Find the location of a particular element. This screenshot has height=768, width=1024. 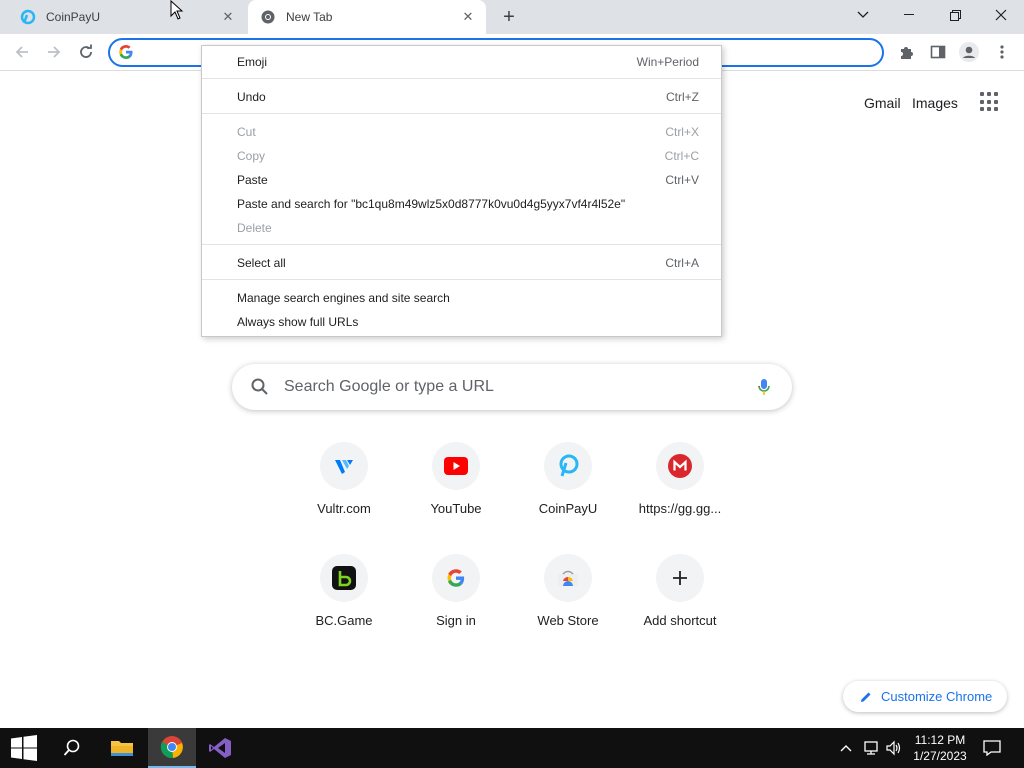

chrome-menu-kebab-icon is located at coordinates (1002, 52).